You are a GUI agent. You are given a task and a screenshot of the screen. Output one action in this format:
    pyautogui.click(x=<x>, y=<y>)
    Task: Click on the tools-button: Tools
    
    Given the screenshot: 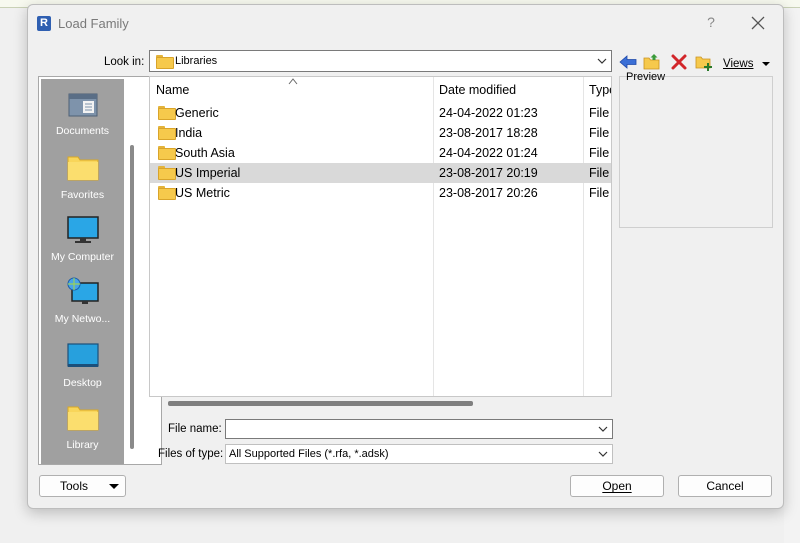 What is the action you would take?
    pyautogui.click(x=82, y=486)
    